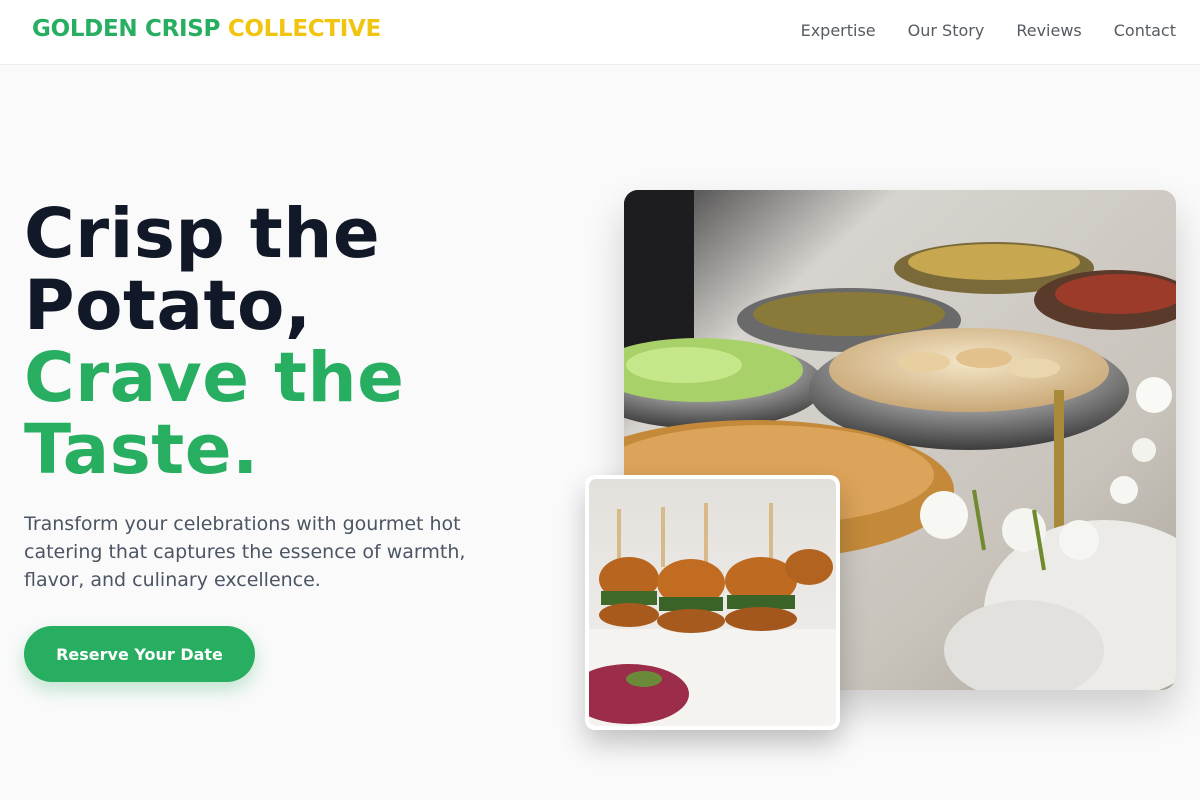 The height and width of the screenshot is (800, 1200). I want to click on hero-headline-line2: Potato,, so click(168, 306).